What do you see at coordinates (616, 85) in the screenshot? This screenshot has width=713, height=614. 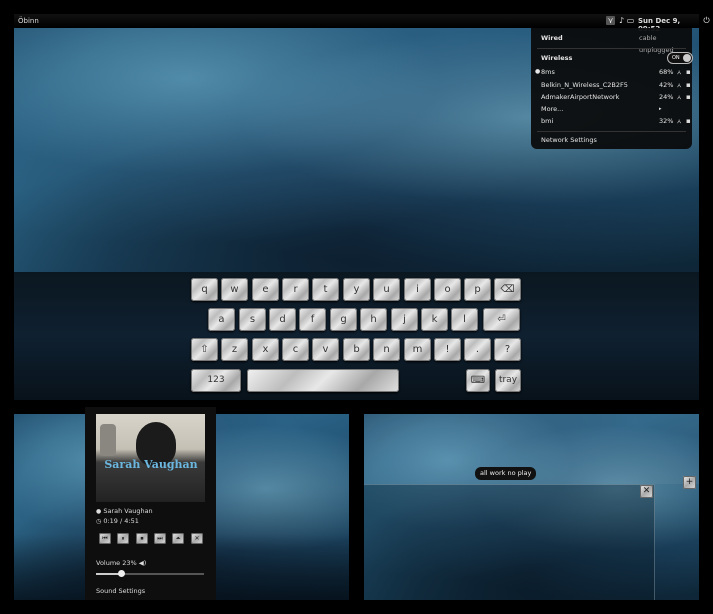 I see `network-item: Belkin_N_Wireless_C2B2F5 42% ⩑ ▪` at bounding box center [616, 85].